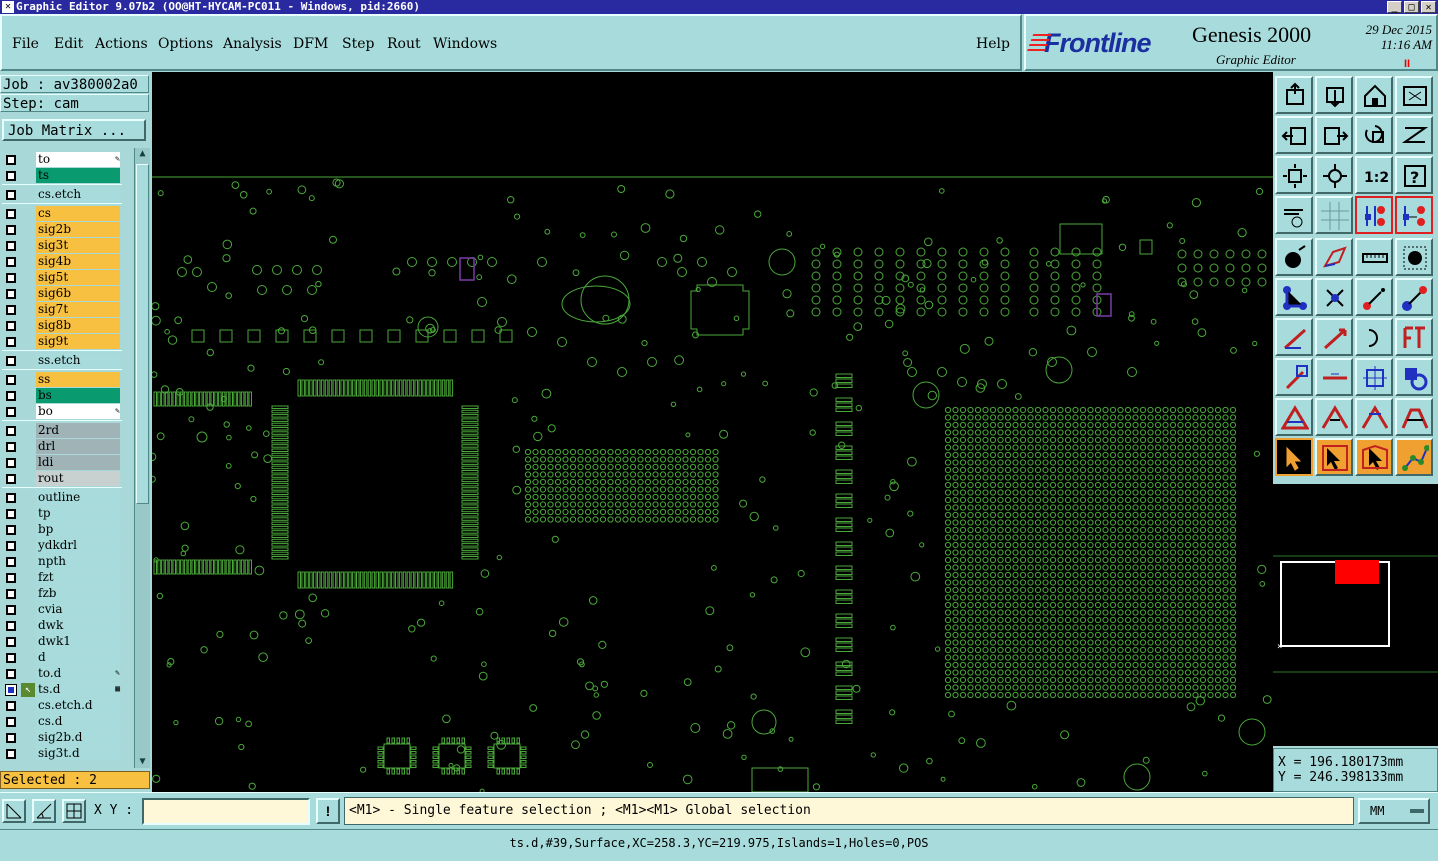 The image size is (1438, 861). Describe the element at coordinates (78, 229) in the screenshot. I see `layer-name: sig2b` at that location.